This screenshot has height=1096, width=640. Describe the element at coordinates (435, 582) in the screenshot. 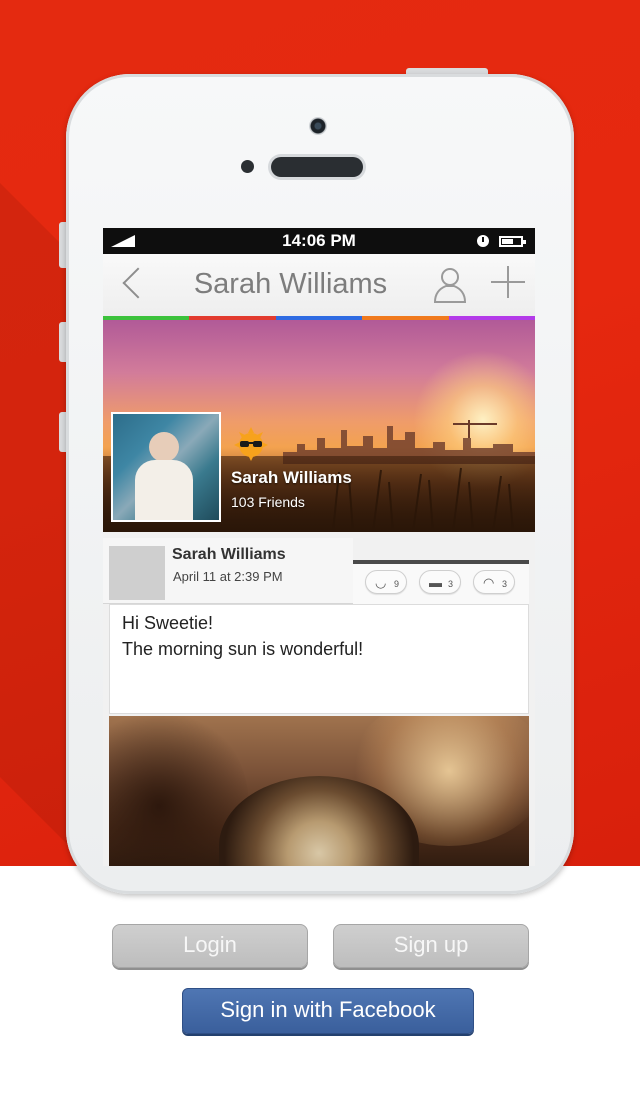

I see `comment-icon: ▬` at that location.